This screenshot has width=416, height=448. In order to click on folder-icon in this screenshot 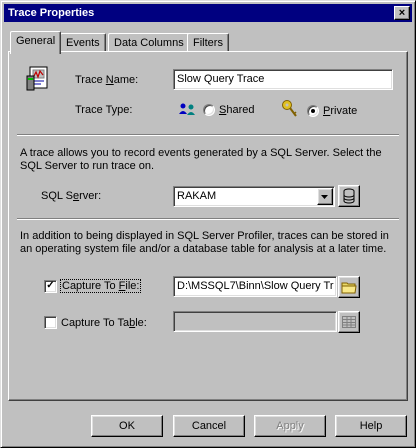, I will do `click(349, 288)`.